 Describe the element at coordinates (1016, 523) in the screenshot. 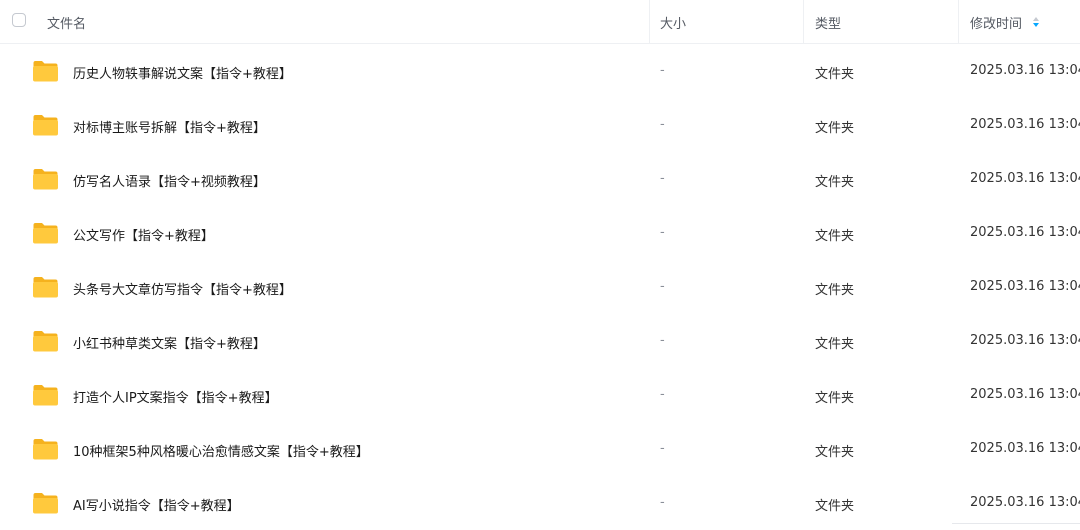

I see `scroll-indicator` at that location.